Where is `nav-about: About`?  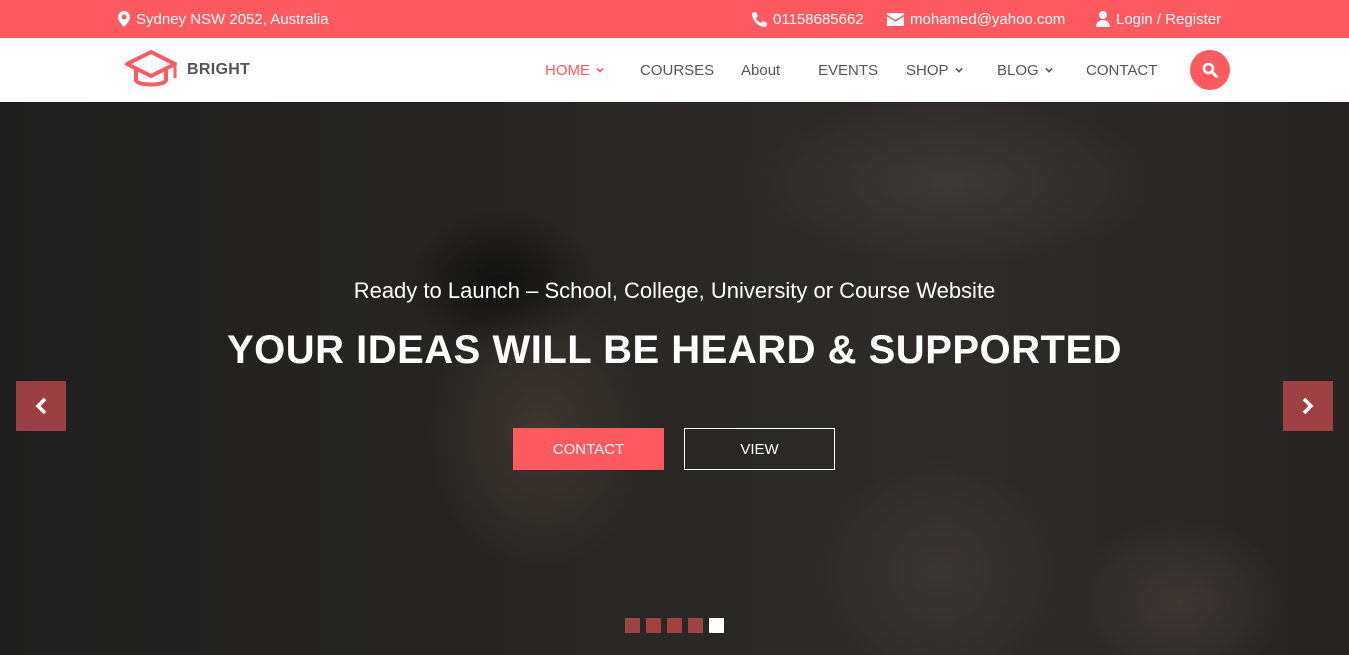 nav-about: About is located at coordinates (760, 70).